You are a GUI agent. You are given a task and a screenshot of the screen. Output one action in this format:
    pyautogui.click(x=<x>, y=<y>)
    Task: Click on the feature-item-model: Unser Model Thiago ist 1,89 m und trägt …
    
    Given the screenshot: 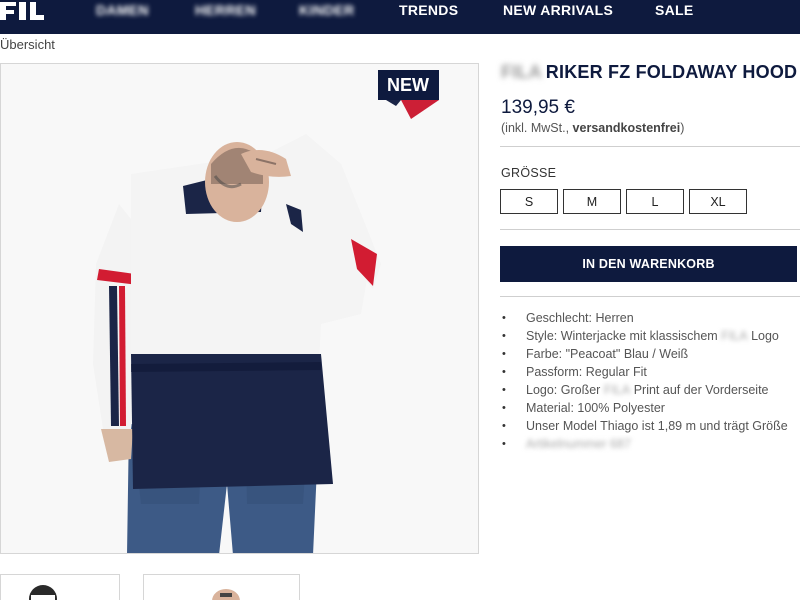 What is the action you would take?
    pyautogui.click(x=650, y=426)
    